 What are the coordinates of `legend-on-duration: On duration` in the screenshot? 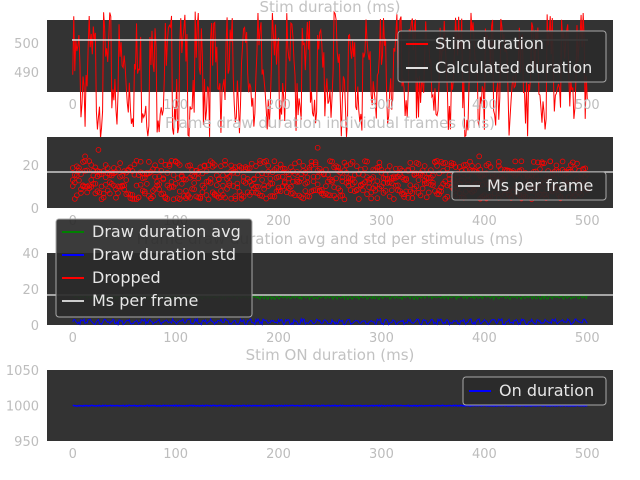 It's located at (546, 390).